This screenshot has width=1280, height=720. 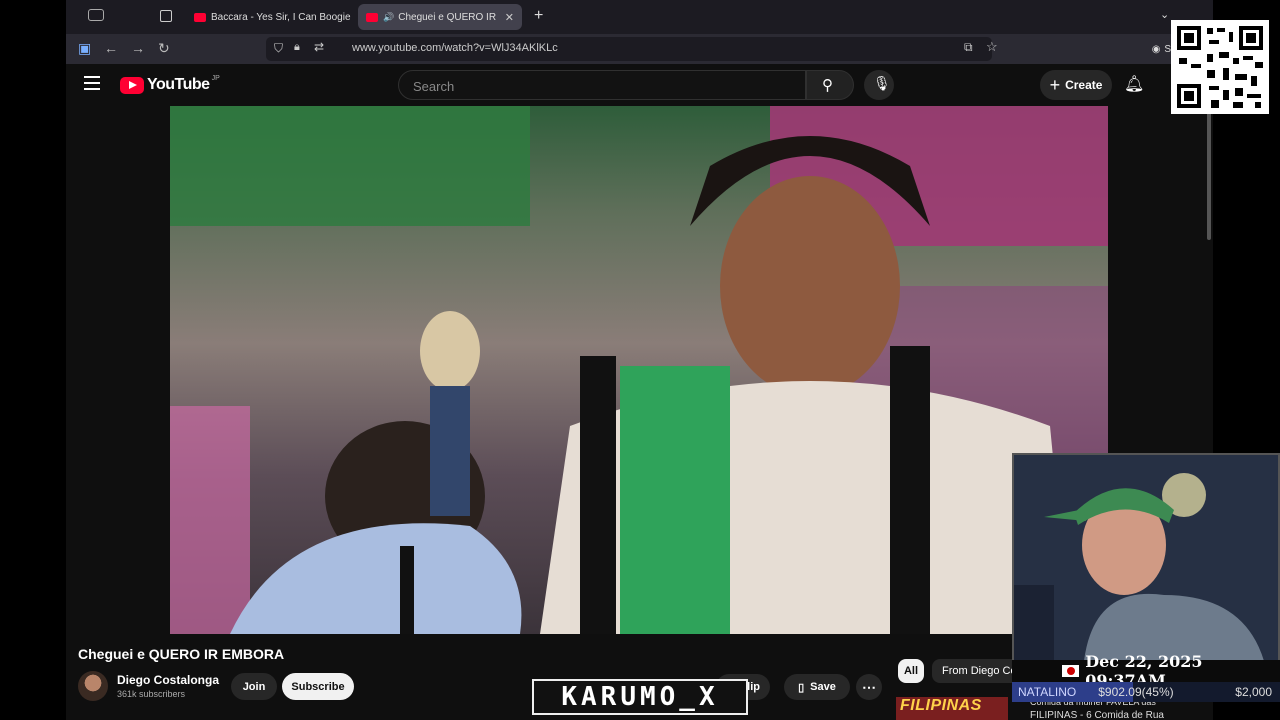 What do you see at coordinates (952, 708) in the screenshot?
I see `recommended-thumbnail: FILIPINAS` at bounding box center [952, 708].